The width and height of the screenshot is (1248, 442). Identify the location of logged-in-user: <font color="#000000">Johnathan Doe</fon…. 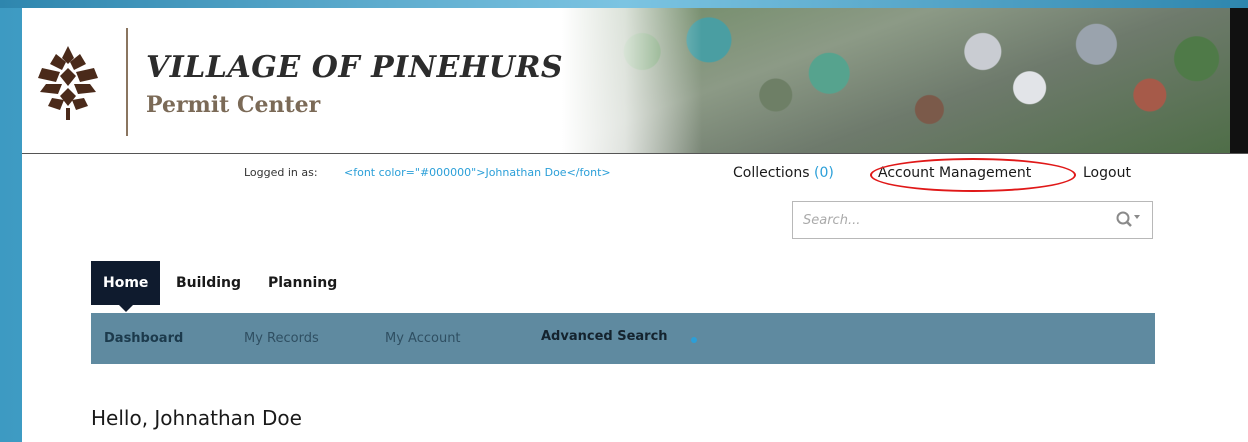
(477, 172).